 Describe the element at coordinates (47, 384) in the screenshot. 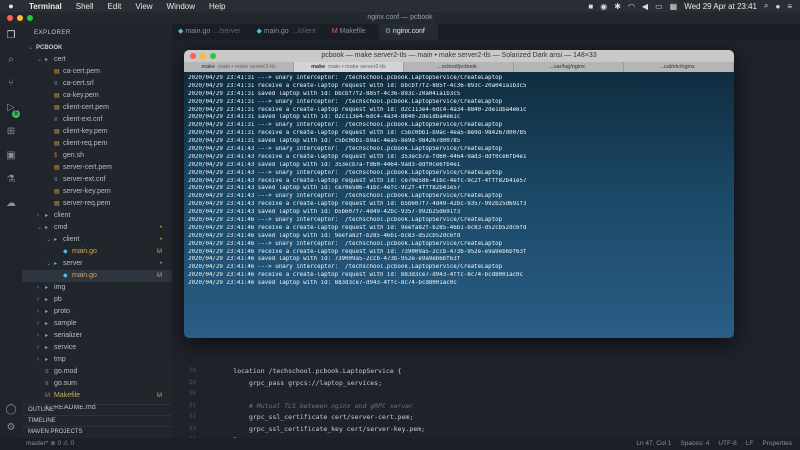

I see `file-file-icon: ≡` at that location.